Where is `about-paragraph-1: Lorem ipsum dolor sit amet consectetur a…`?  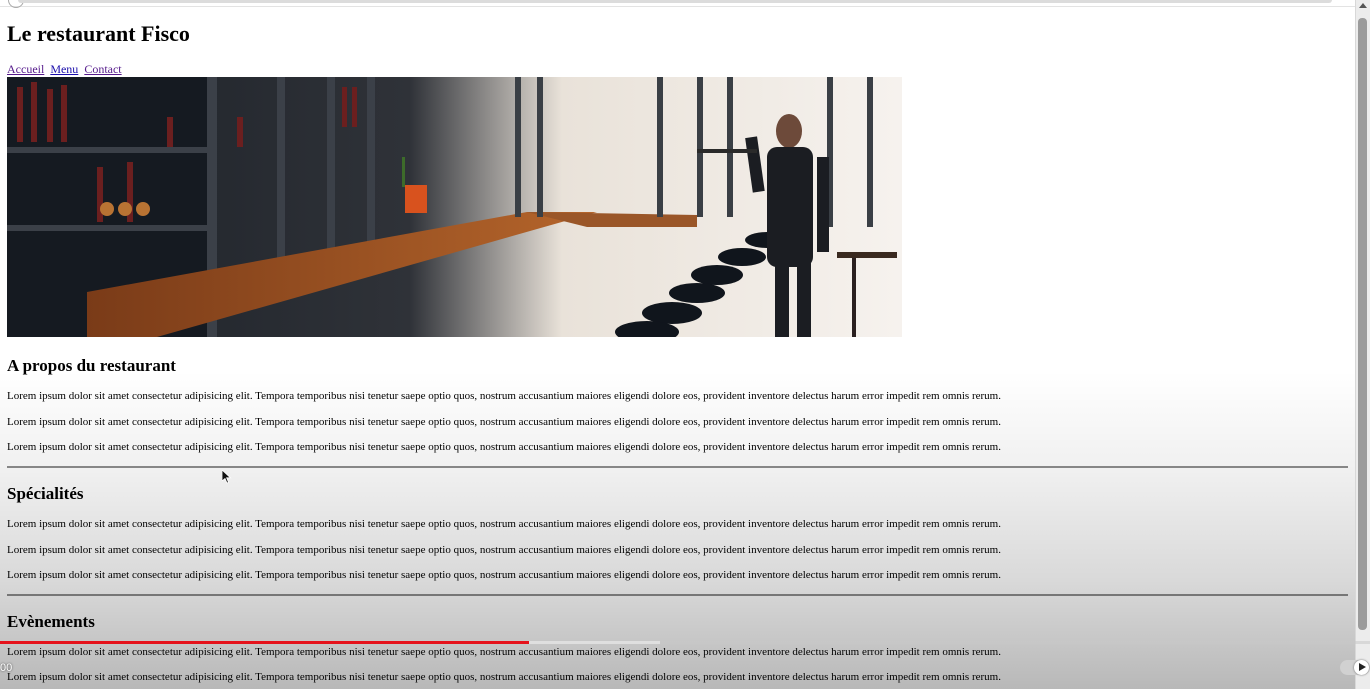 about-paragraph-1: Lorem ipsum dolor sit amet consectetur a… is located at coordinates (504, 396).